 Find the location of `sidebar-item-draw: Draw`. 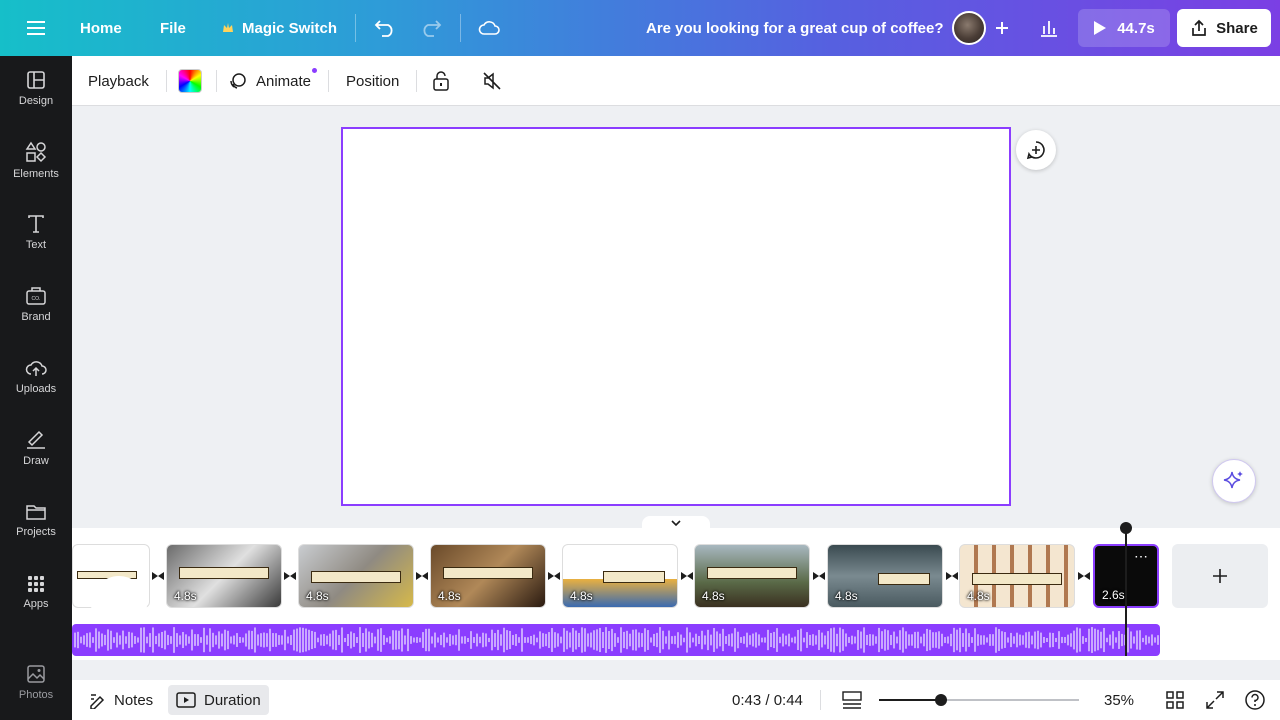

sidebar-item-draw: Draw is located at coordinates (36, 448).